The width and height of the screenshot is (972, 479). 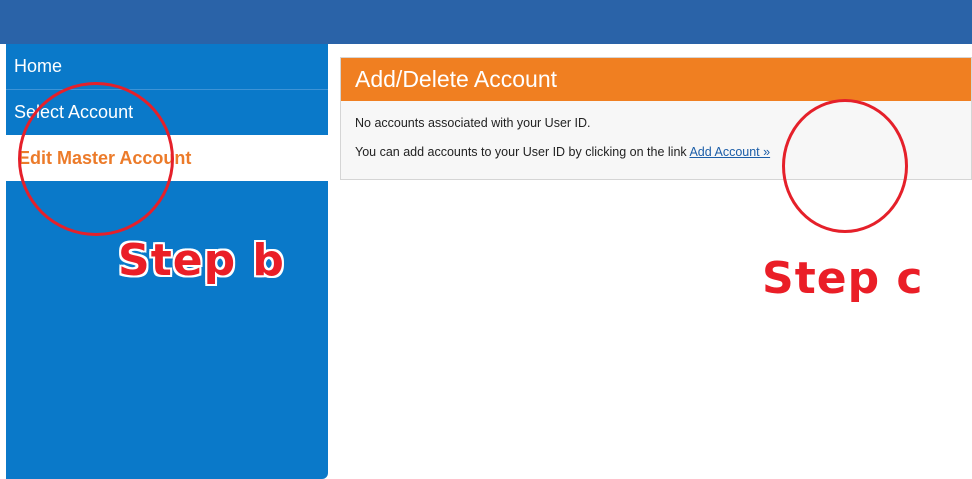 What do you see at coordinates (456, 79) in the screenshot?
I see `panel-title: Add/Delete Account` at bounding box center [456, 79].